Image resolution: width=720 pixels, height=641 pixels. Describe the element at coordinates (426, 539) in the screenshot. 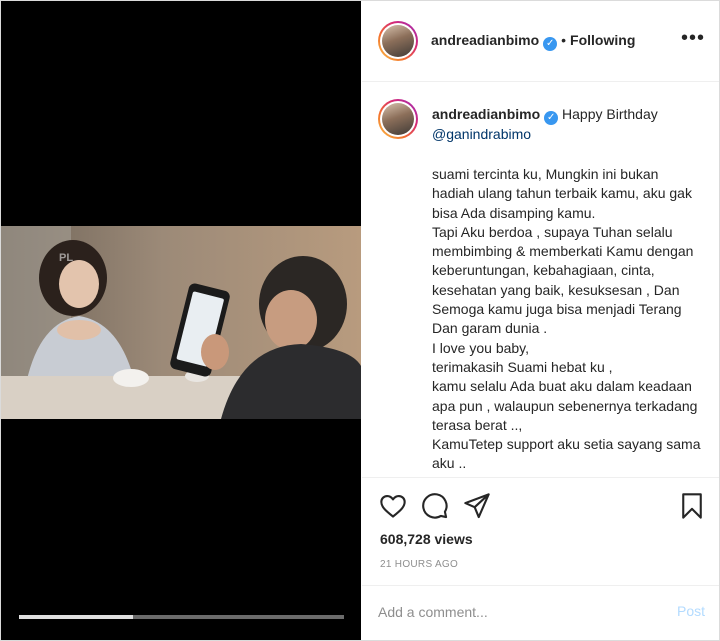

I see `view-count: 608,728 views` at that location.